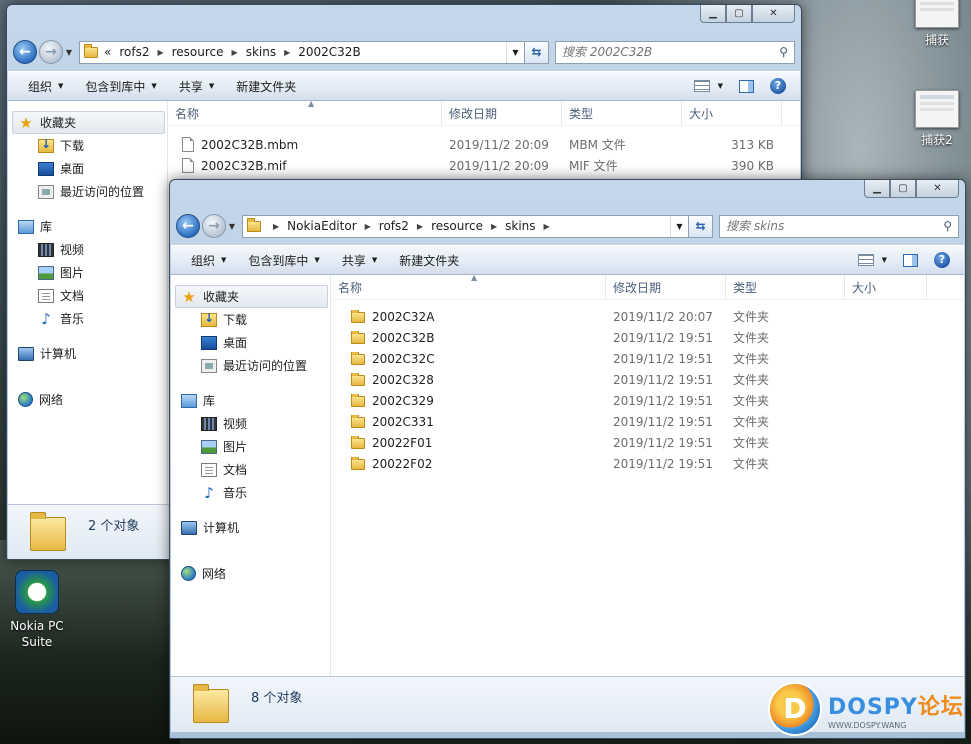 This screenshot has height=744, width=971. I want to click on breadcrumb-overflow: «, so click(107, 52).